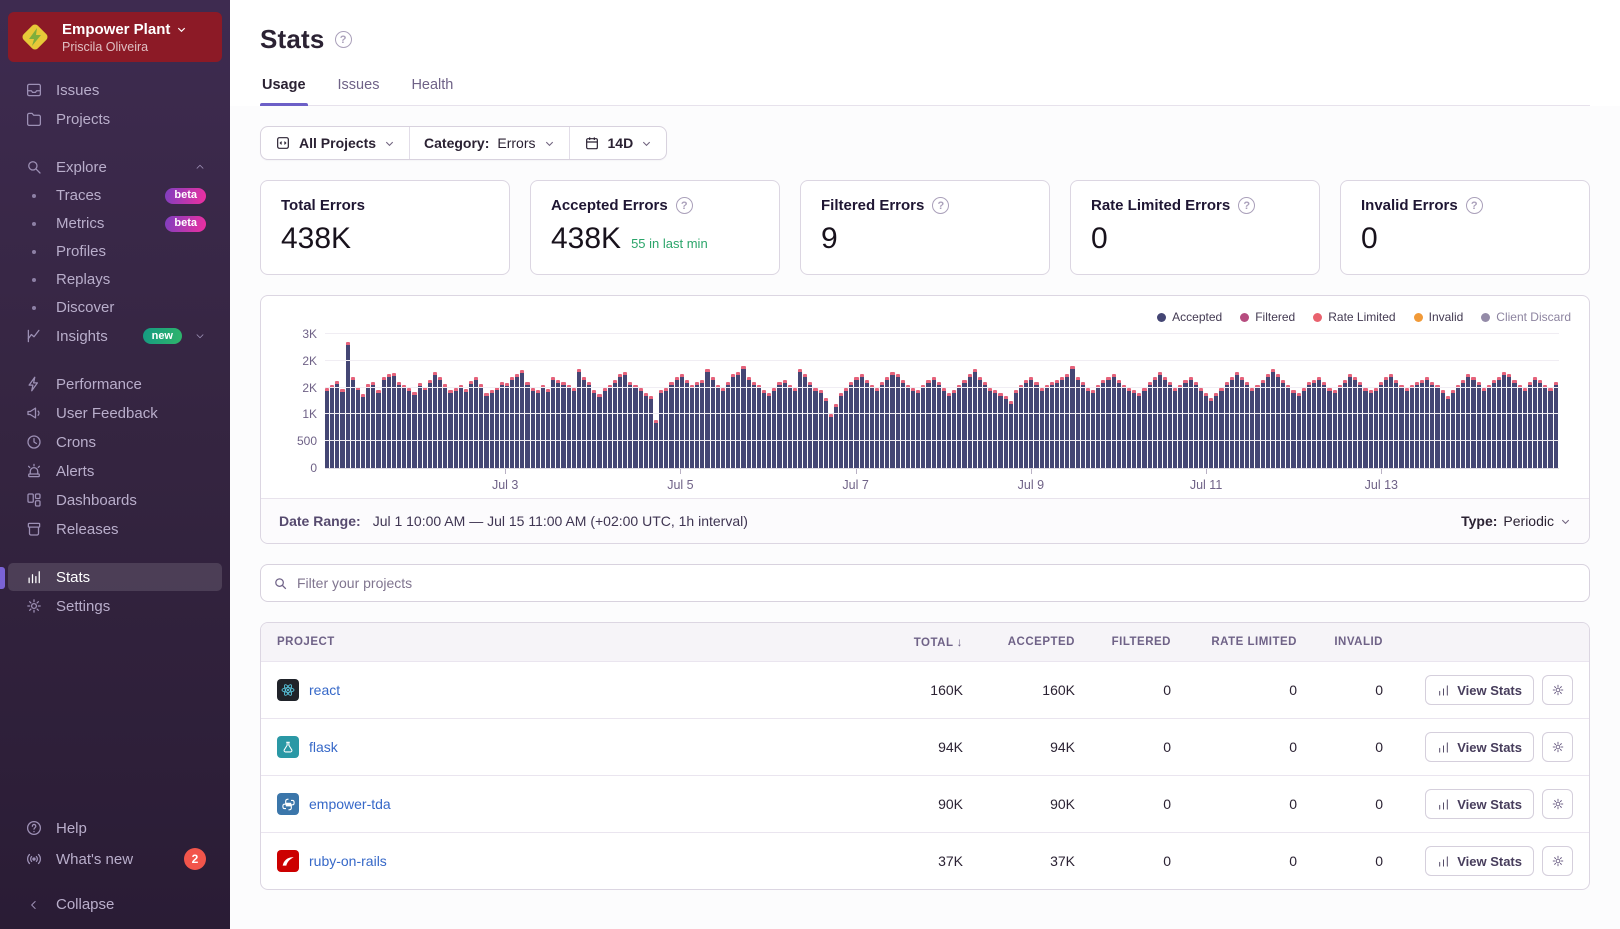 The width and height of the screenshot is (1620, 929). What do you see at coordinates (1479, 690) in the screenshot?
I see `view-stats-button: View Stats` at bounding box center [1479, 690].